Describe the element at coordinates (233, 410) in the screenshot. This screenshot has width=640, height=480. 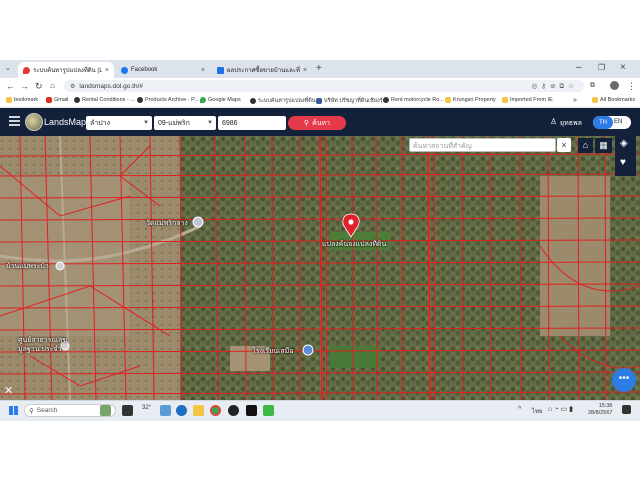
I see `x-icon` at that location.